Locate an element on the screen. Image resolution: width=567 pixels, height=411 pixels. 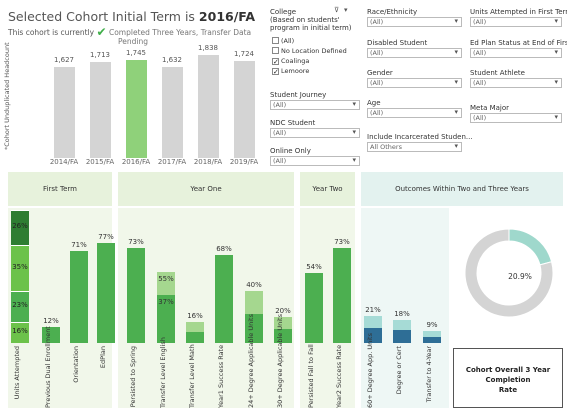
category-tick-label: EdPlan is located at coordinates (103, 357).